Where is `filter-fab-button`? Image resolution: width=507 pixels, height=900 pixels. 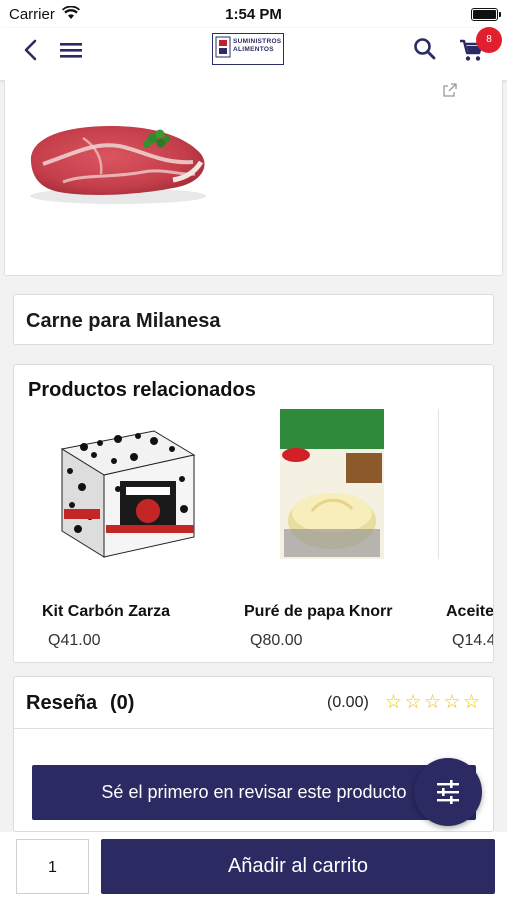
filter-fab-button is located at coordinates (448, 792).